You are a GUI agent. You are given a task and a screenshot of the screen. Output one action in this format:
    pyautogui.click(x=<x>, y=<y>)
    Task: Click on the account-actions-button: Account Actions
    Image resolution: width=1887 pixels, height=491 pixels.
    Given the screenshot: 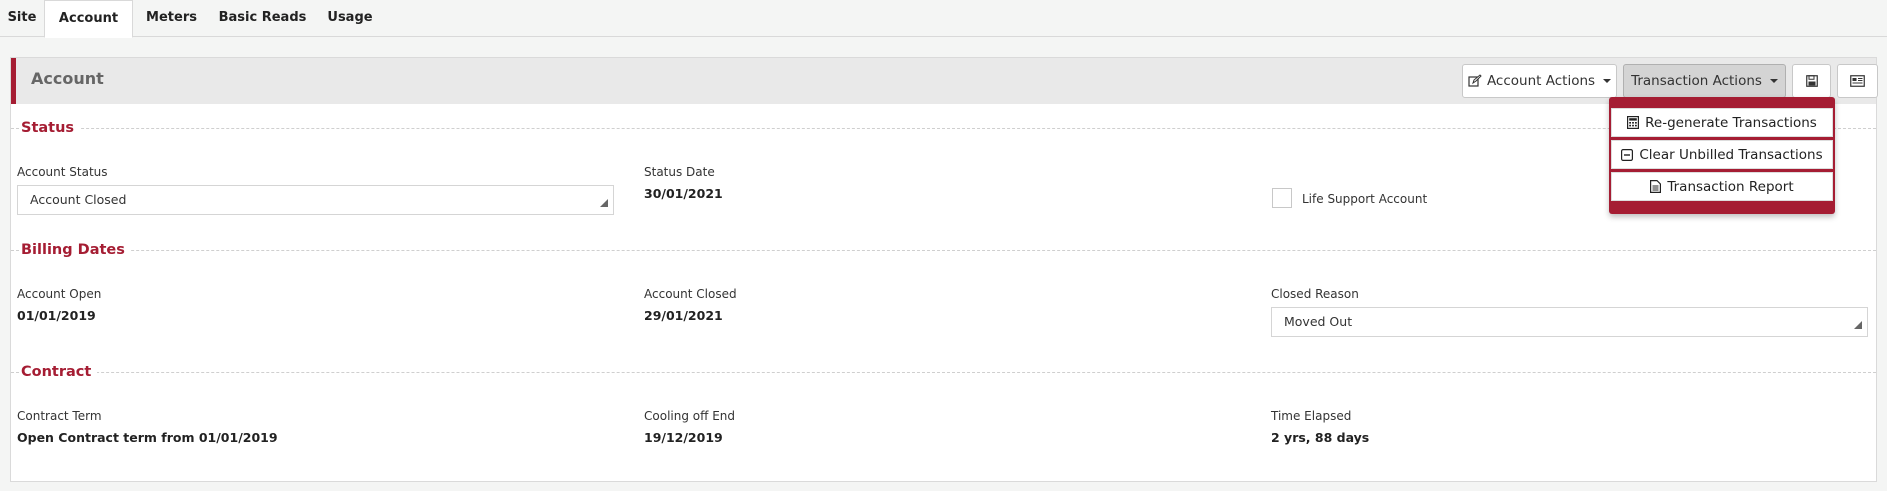 What is the action you would take?
    pyautogui.click(x=1539, y=81)
    